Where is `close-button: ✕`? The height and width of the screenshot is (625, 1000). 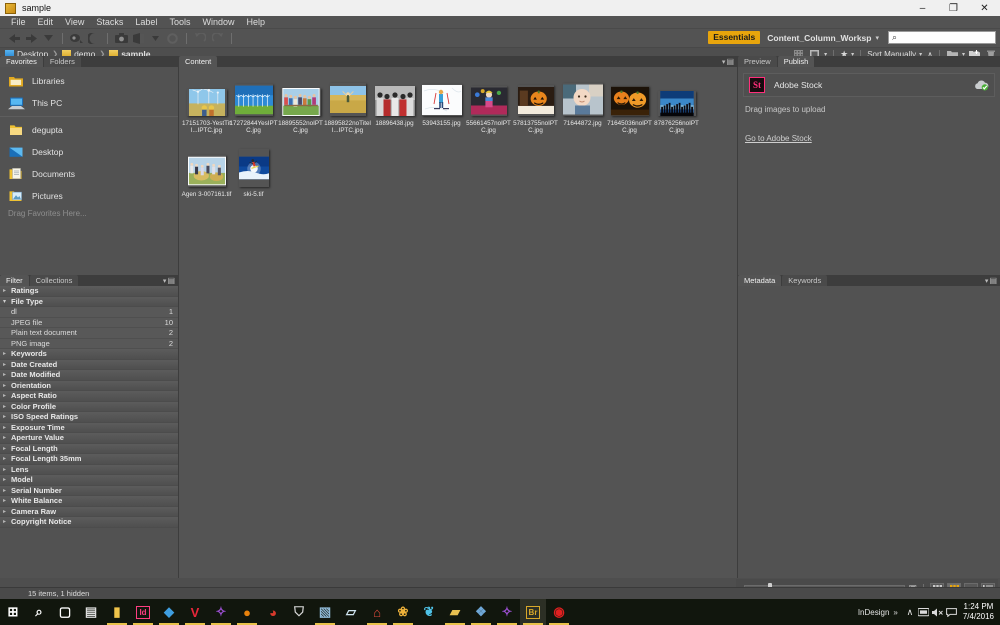 close-button: ✕ is located at coordinates (984, 8).